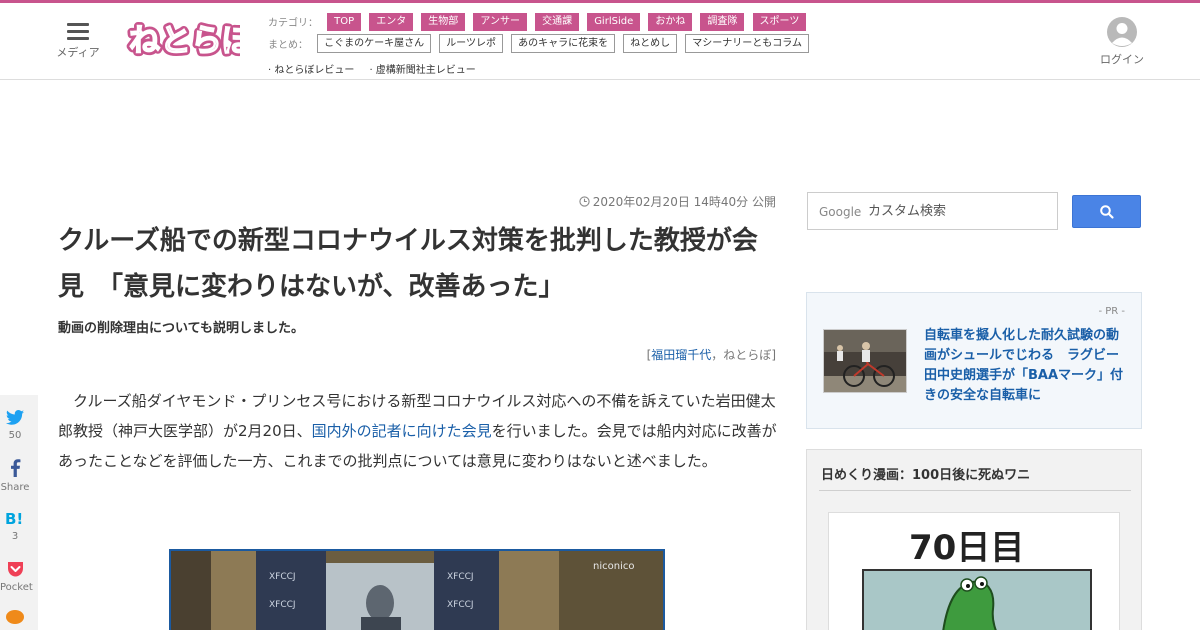  Describe the element at coordinates (184, 41) in the screenshot. I see `logo-text: ねとらぼ` at that location.